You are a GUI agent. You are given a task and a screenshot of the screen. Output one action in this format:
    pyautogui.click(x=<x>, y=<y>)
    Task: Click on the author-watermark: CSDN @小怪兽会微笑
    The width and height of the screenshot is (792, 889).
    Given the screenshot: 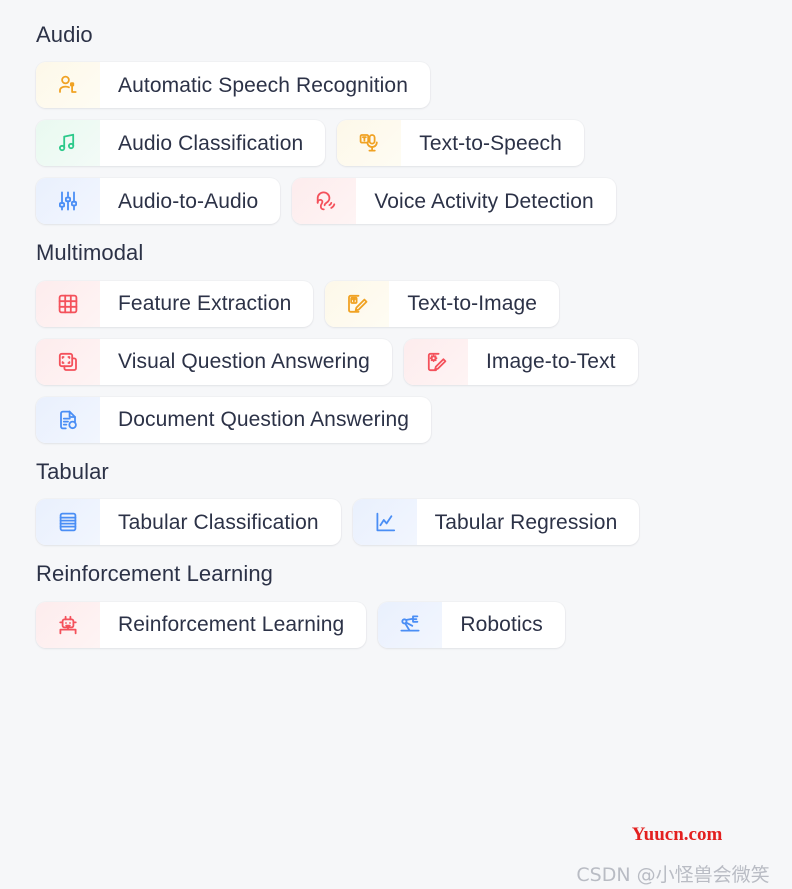 What is the action you would take?
    pyautogui.click(x=673, y=875)
    